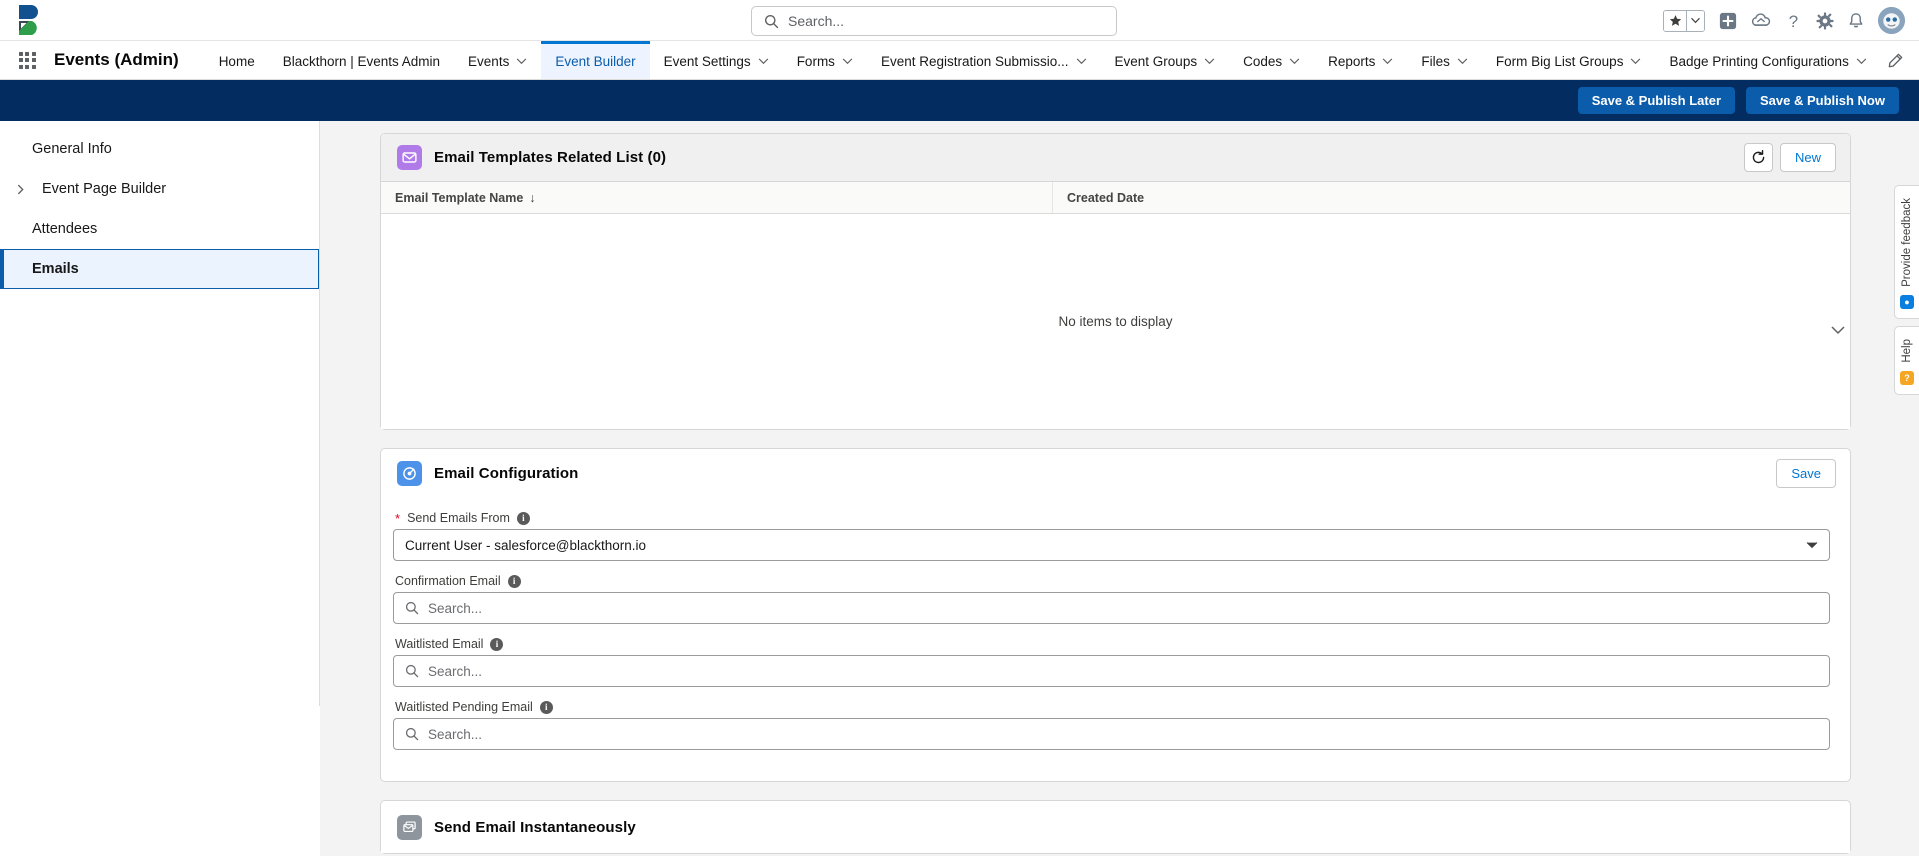 Image resolution: width=1919 pixels, height=856 pixels. I want to click on field-label-text: Send Emails From, so click(458, 518).